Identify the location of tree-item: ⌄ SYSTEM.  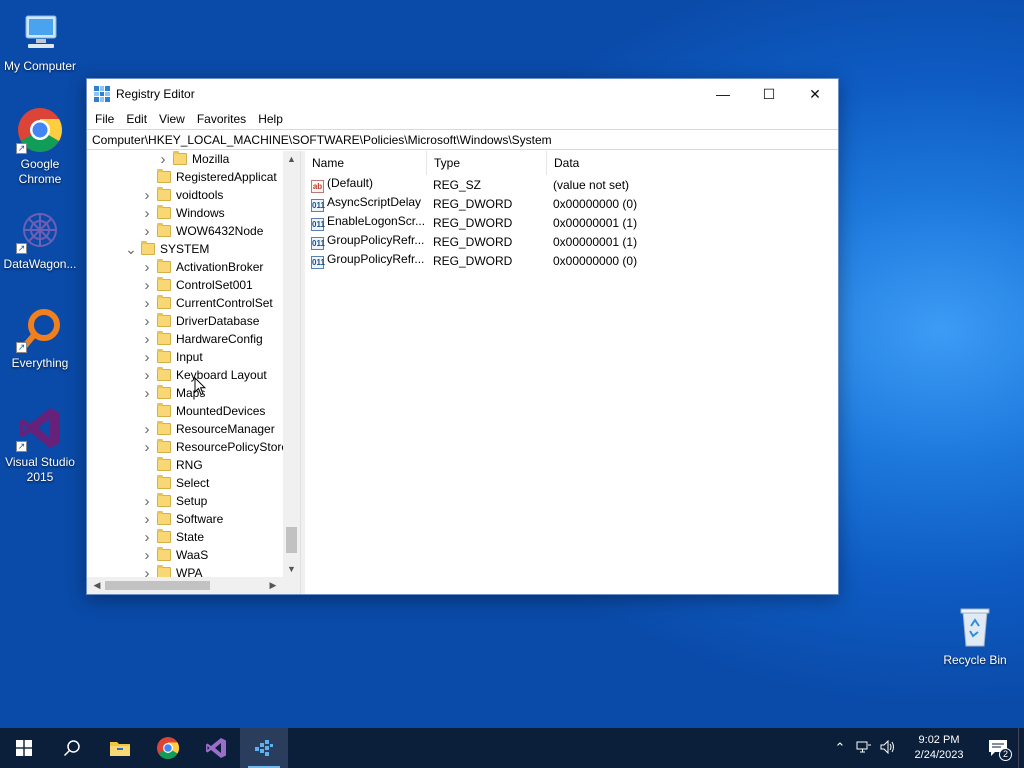
(167, 249).